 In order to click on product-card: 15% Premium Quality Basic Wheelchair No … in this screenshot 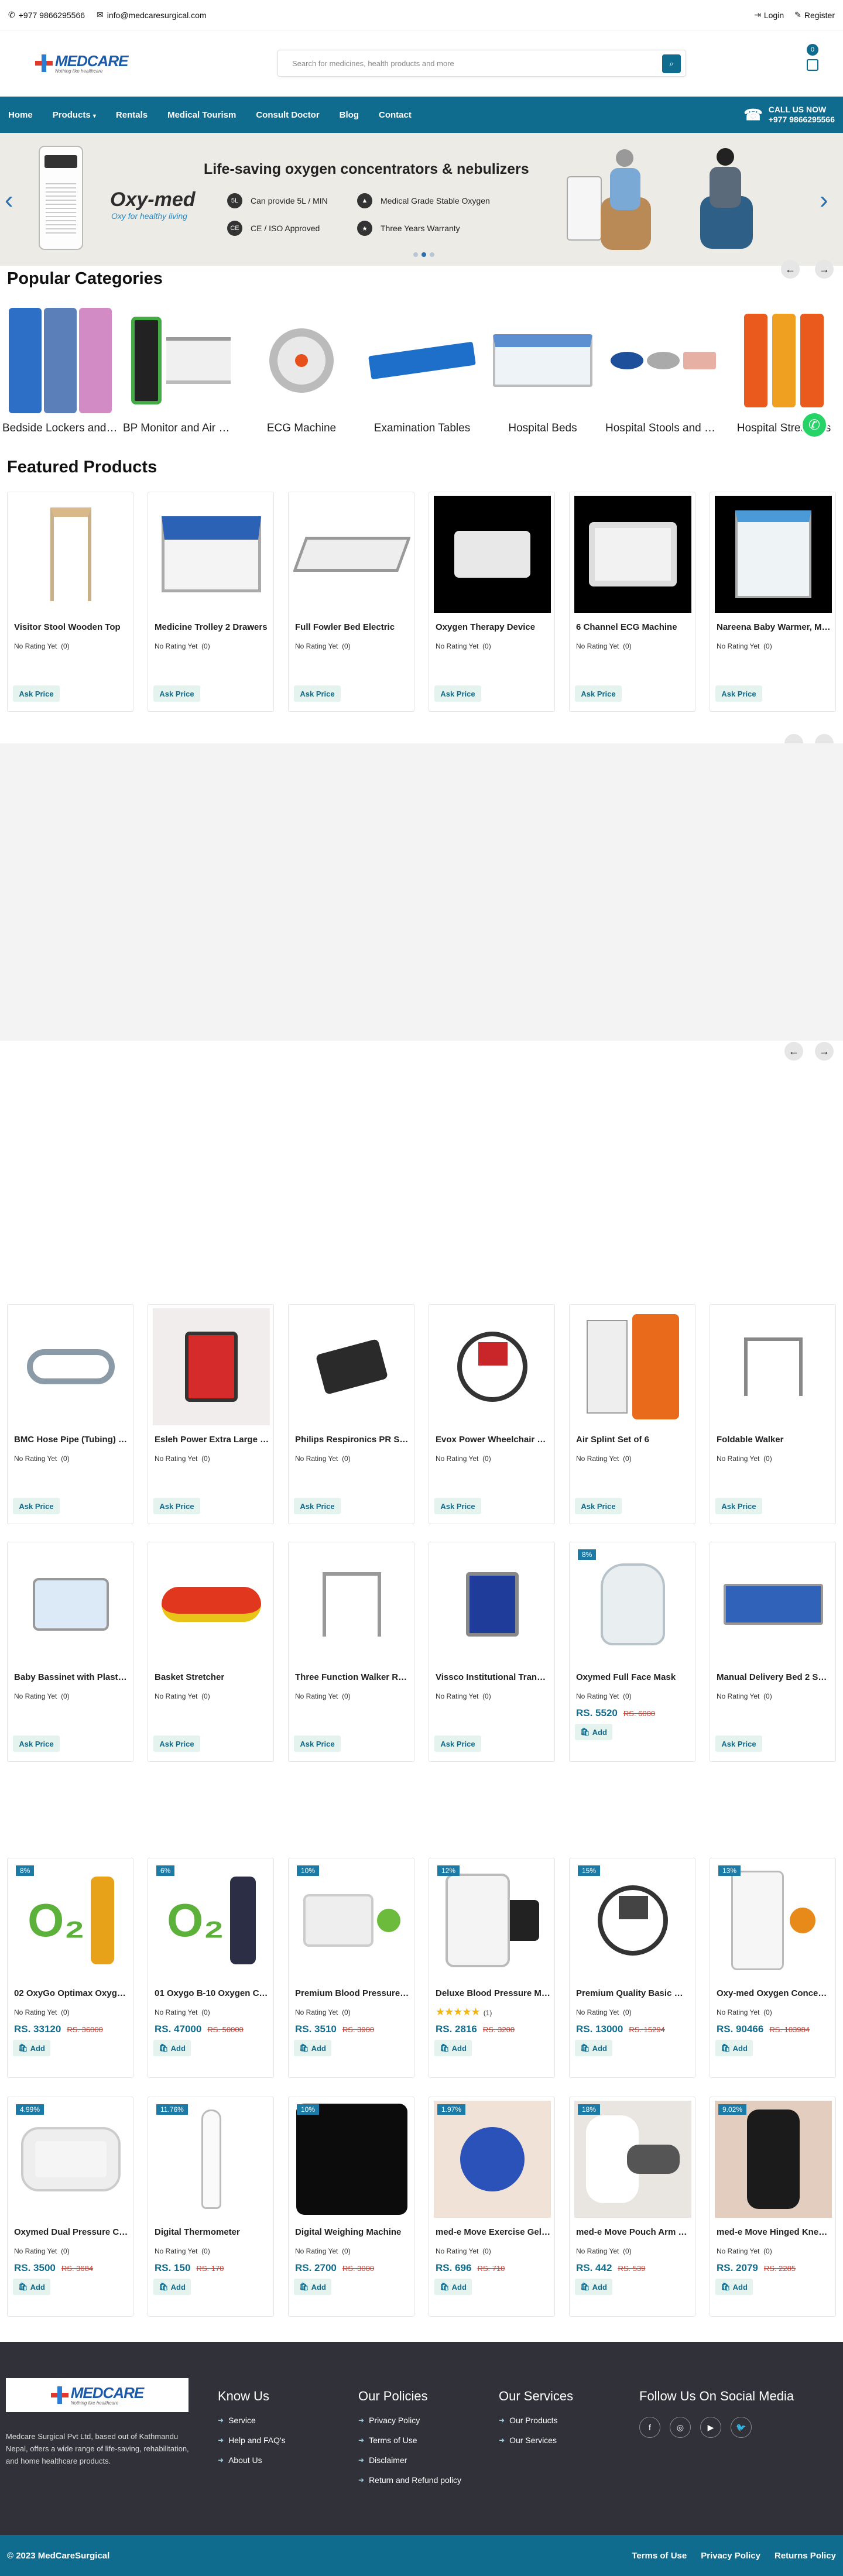, I will do `click(632, 1968)`.